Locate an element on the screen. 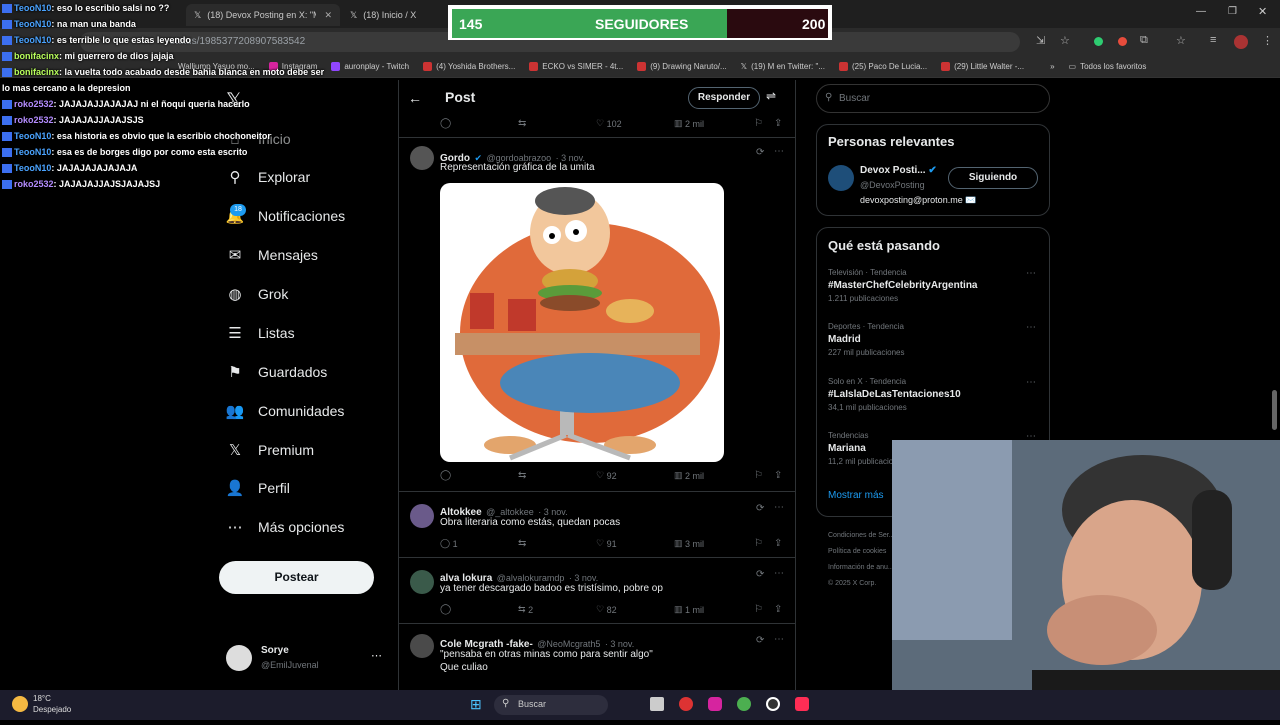  views-button: ▥ 3 mil is located at coordinates (689, 543).